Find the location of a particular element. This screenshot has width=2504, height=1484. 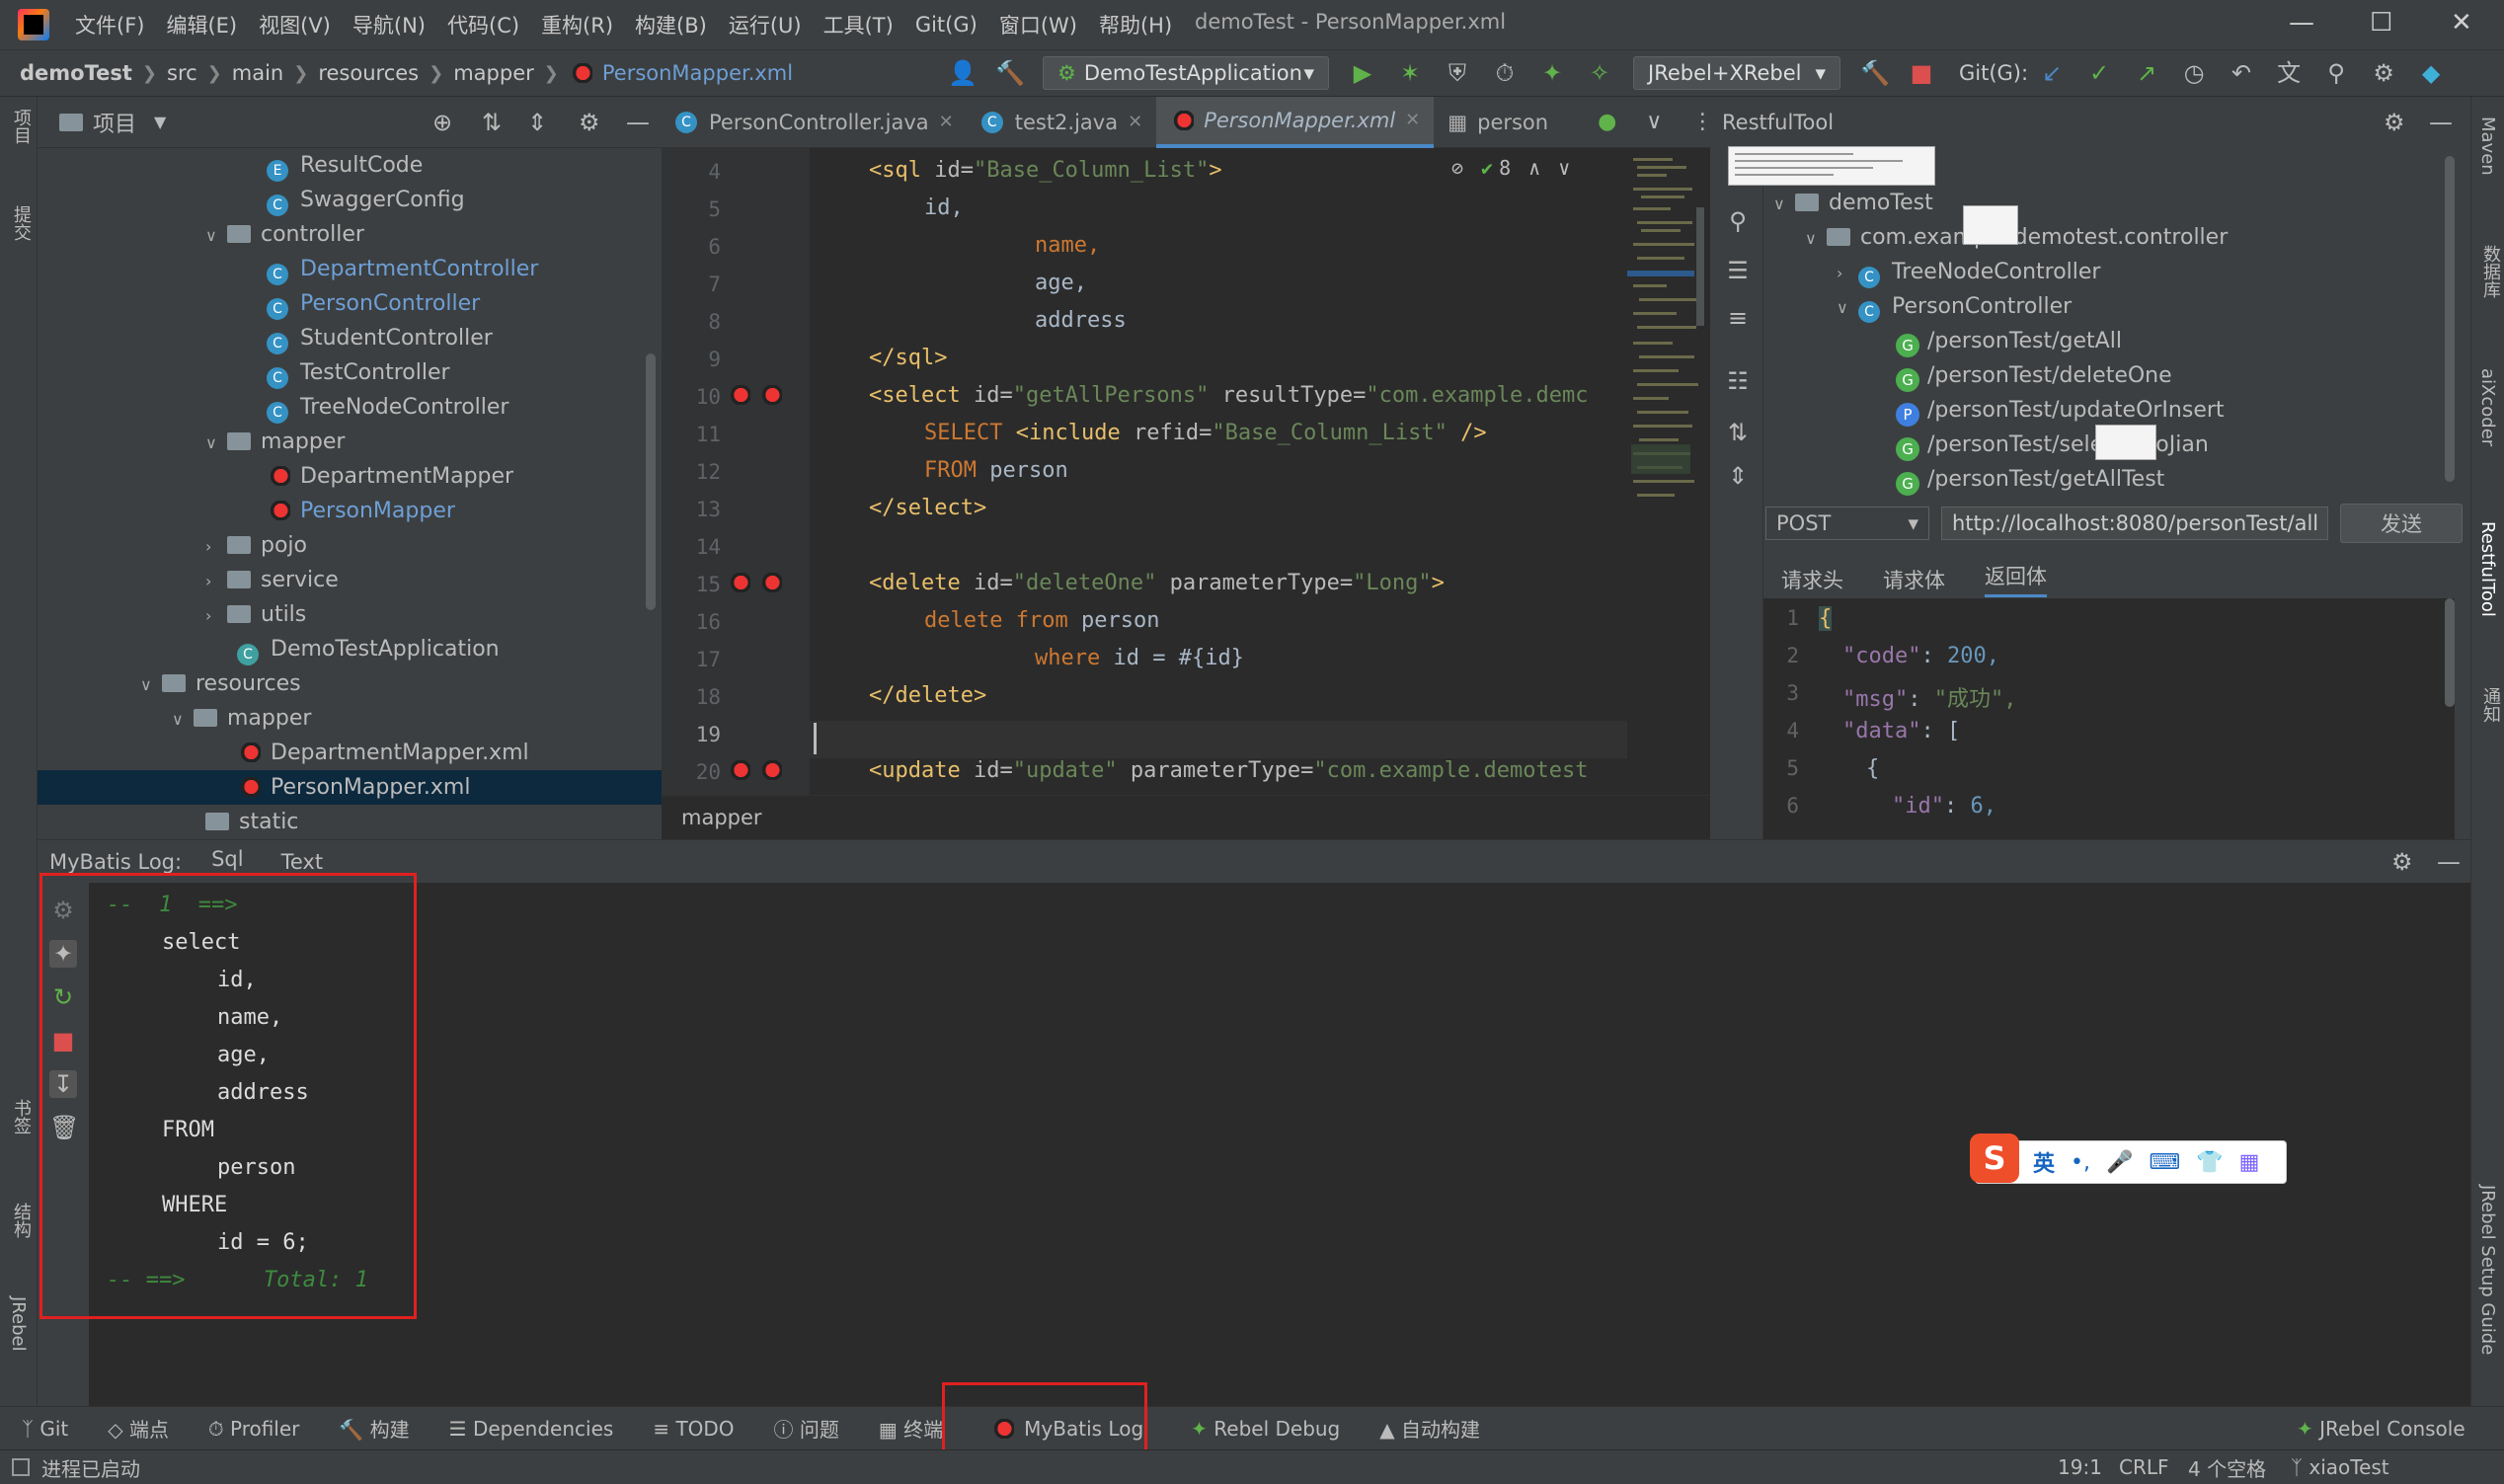

coverage-icon: ⛨ is located at coordinates (1457, 73).